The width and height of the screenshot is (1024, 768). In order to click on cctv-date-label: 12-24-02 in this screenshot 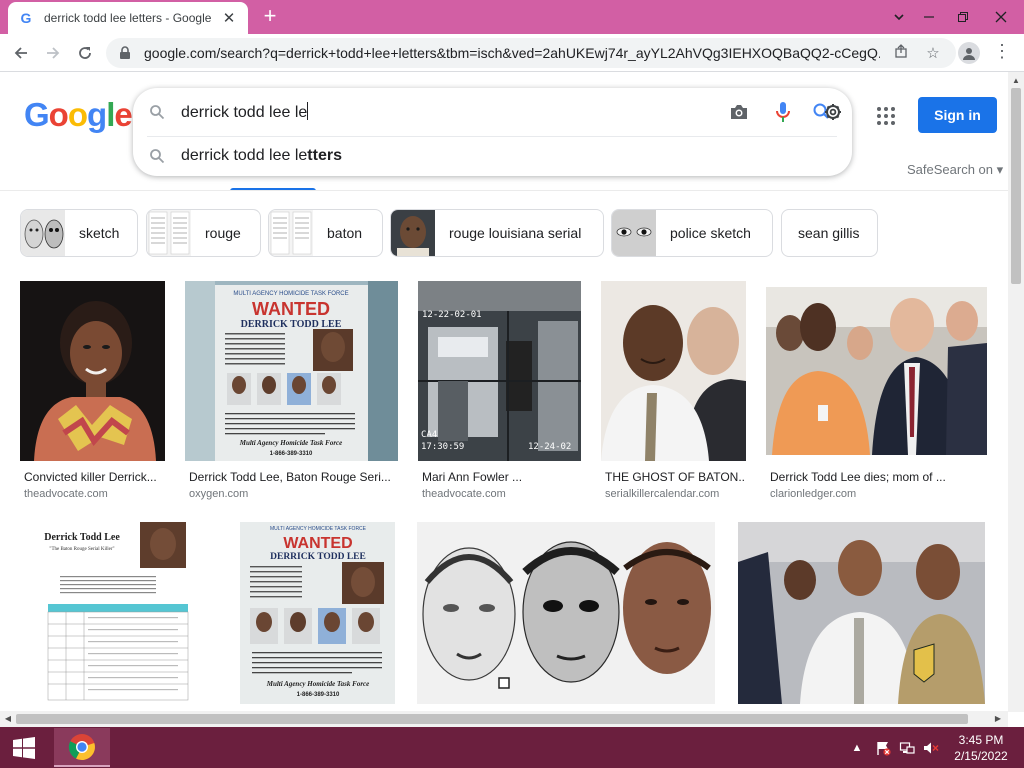, I will do `click(549, 447)`.